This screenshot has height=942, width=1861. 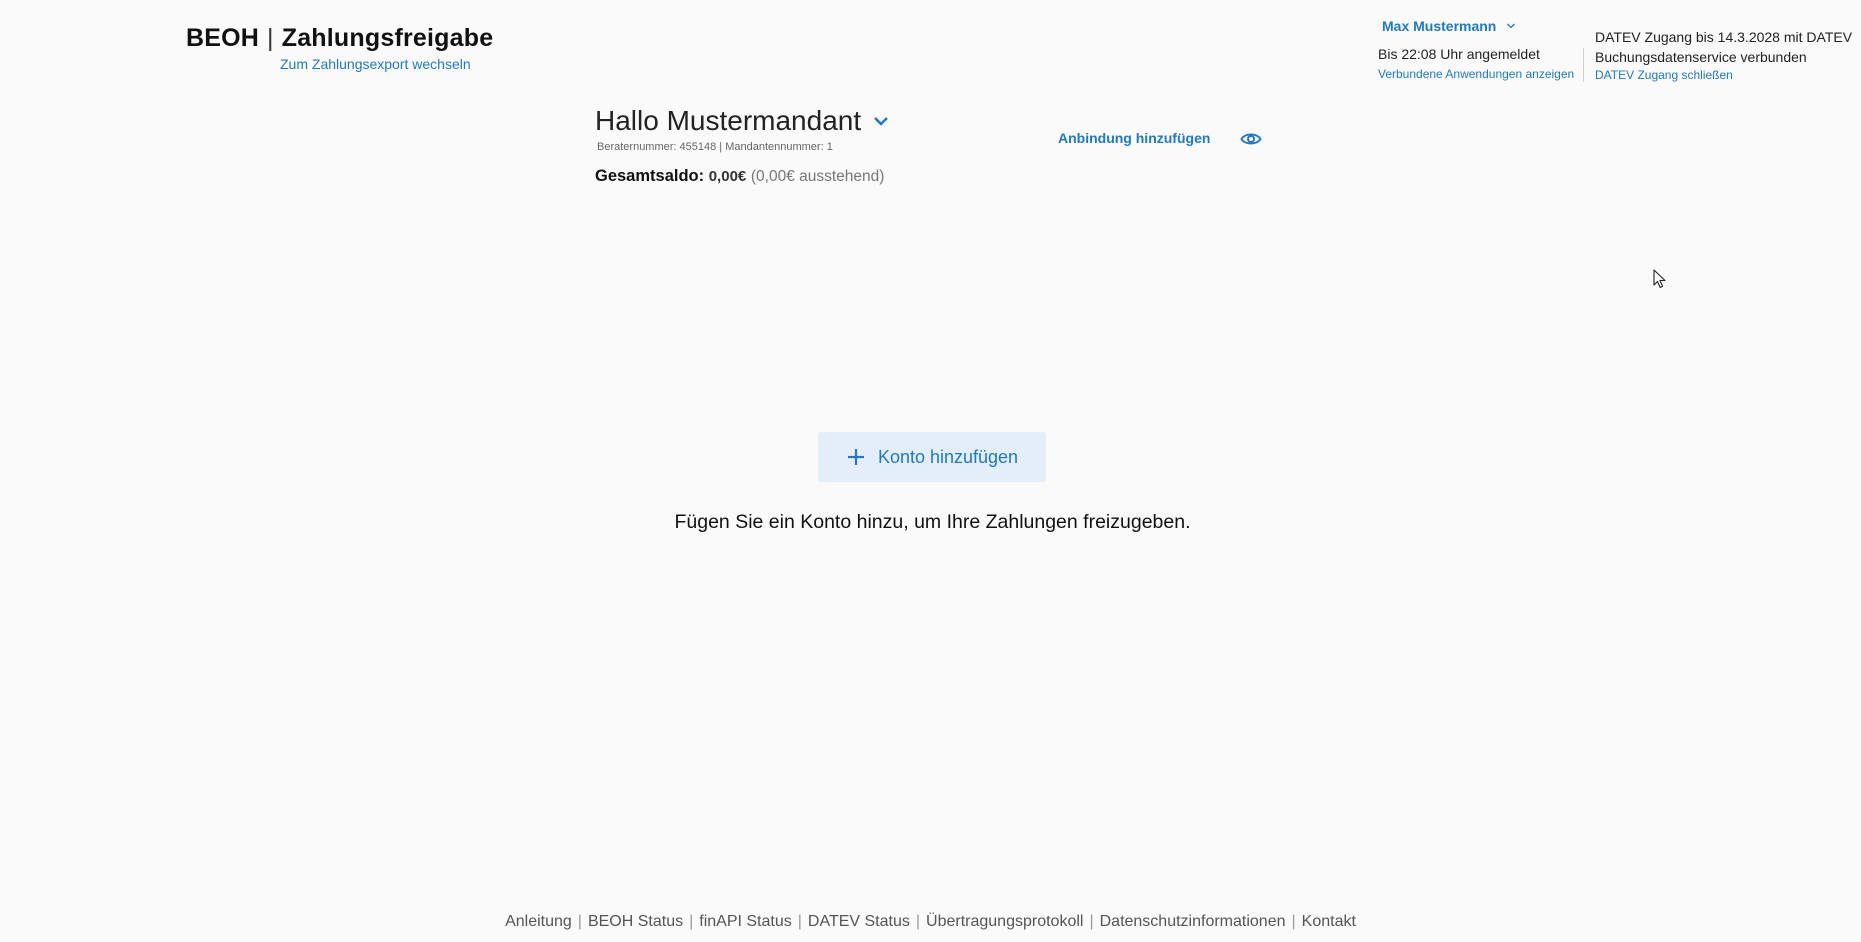 What do you see at coordinates (1701, 57) in the screenshot?
I see `datev-status-line2: Buchungsdatenservice verbunden` at bounding box center [1701, 57].